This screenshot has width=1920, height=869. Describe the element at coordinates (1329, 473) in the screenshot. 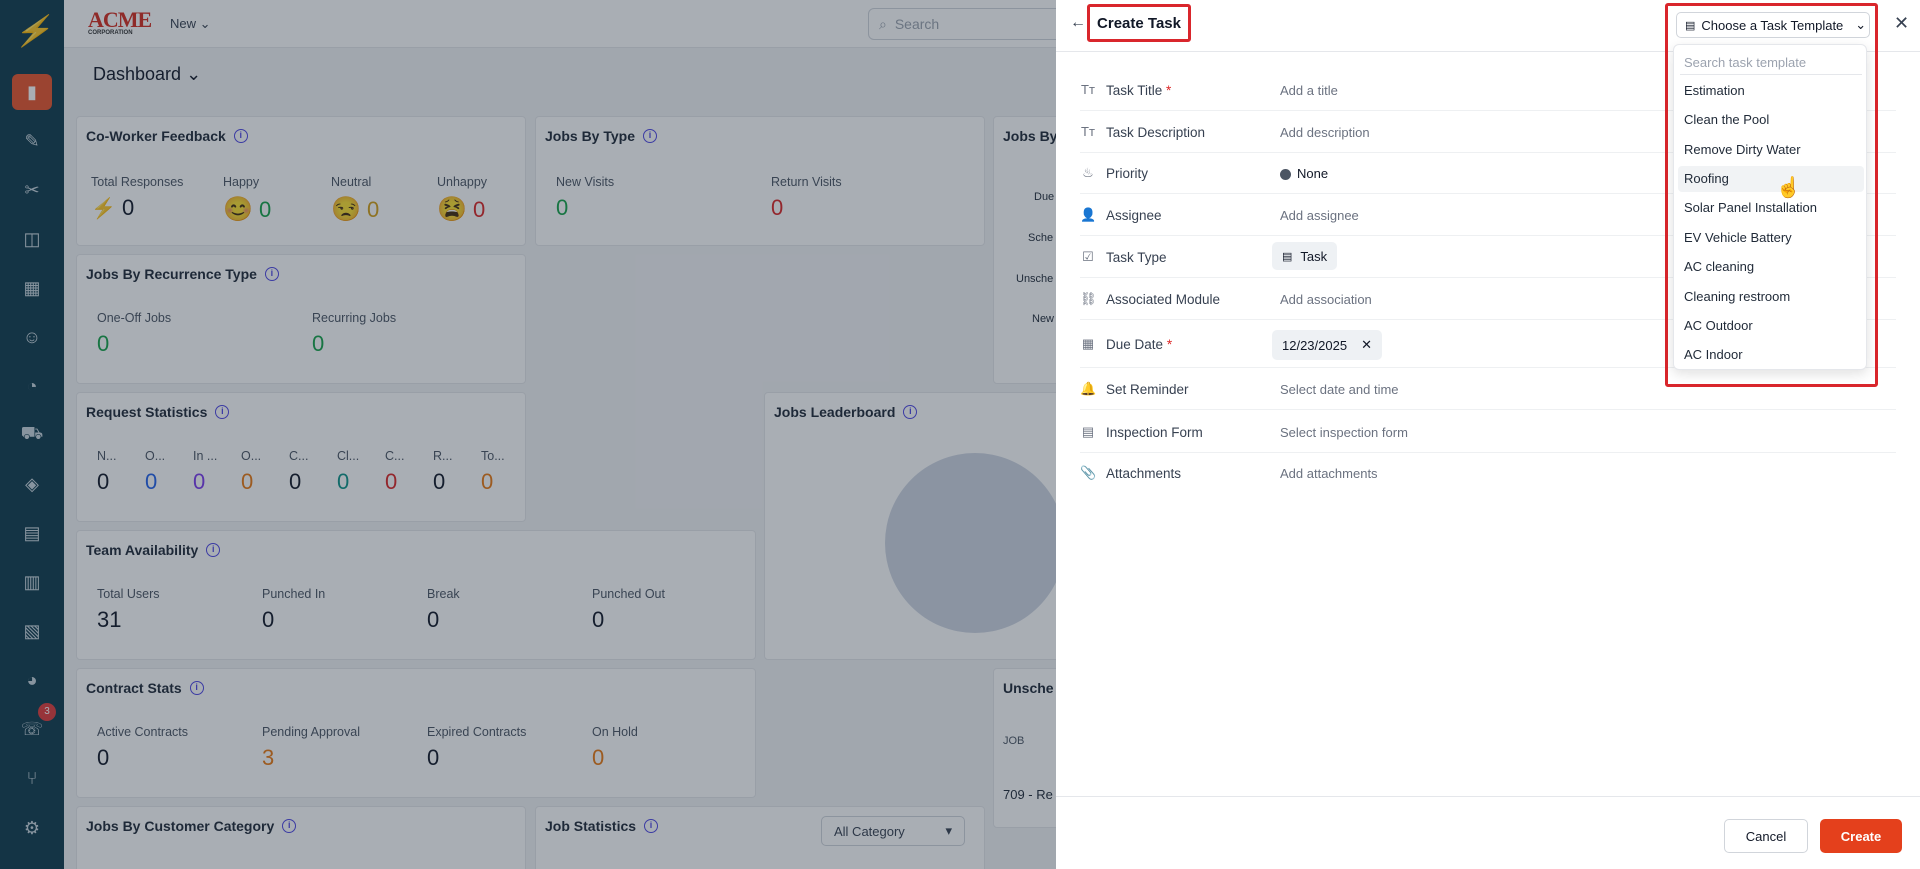

I see `attachments-input: Add attachments` at that location.